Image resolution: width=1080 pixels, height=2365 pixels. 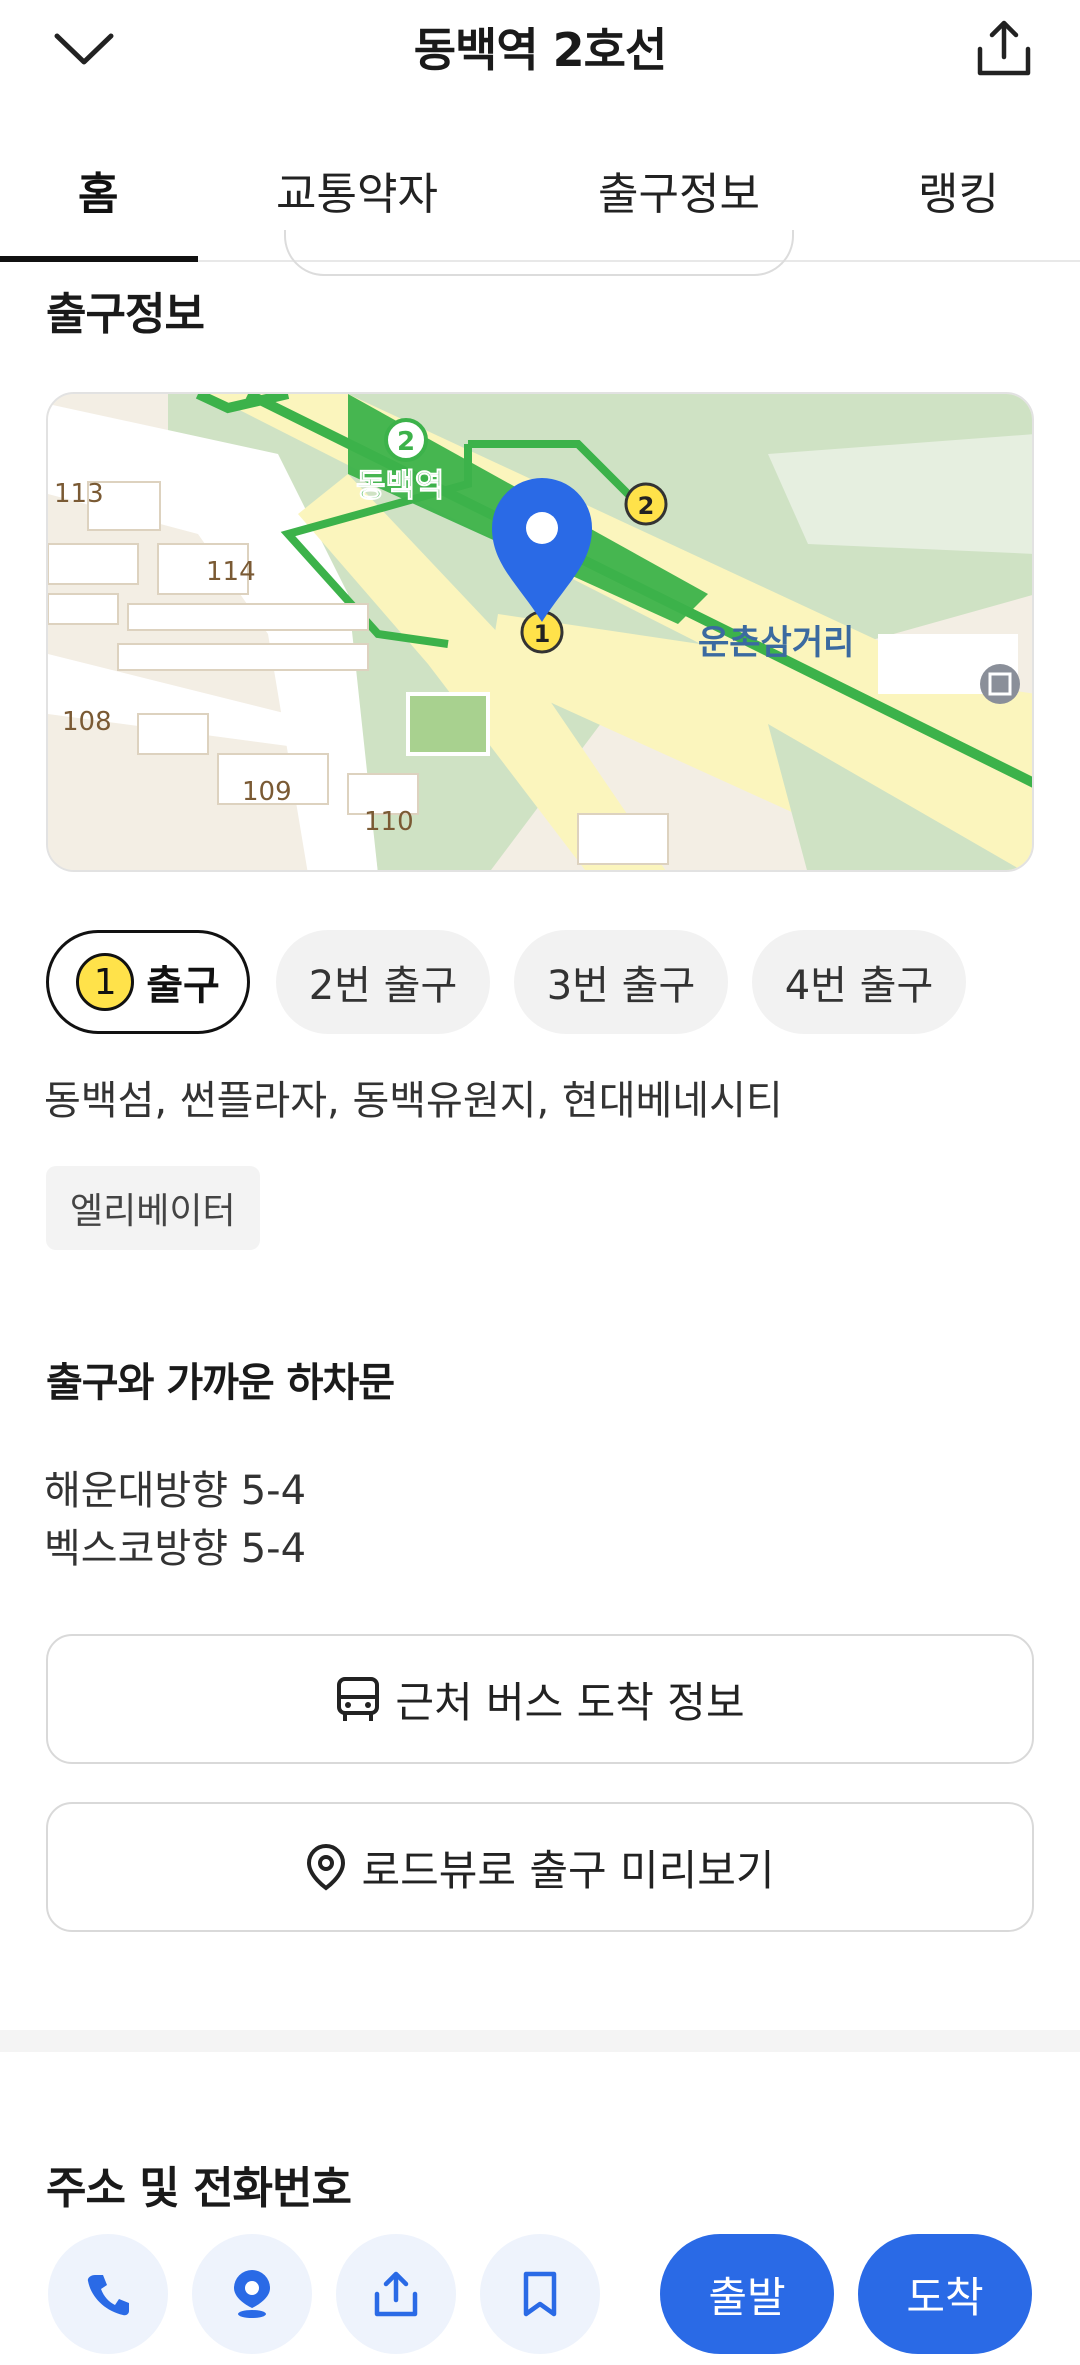 I want to click on arrive-button: 도착, so click(x=945, y=2294).